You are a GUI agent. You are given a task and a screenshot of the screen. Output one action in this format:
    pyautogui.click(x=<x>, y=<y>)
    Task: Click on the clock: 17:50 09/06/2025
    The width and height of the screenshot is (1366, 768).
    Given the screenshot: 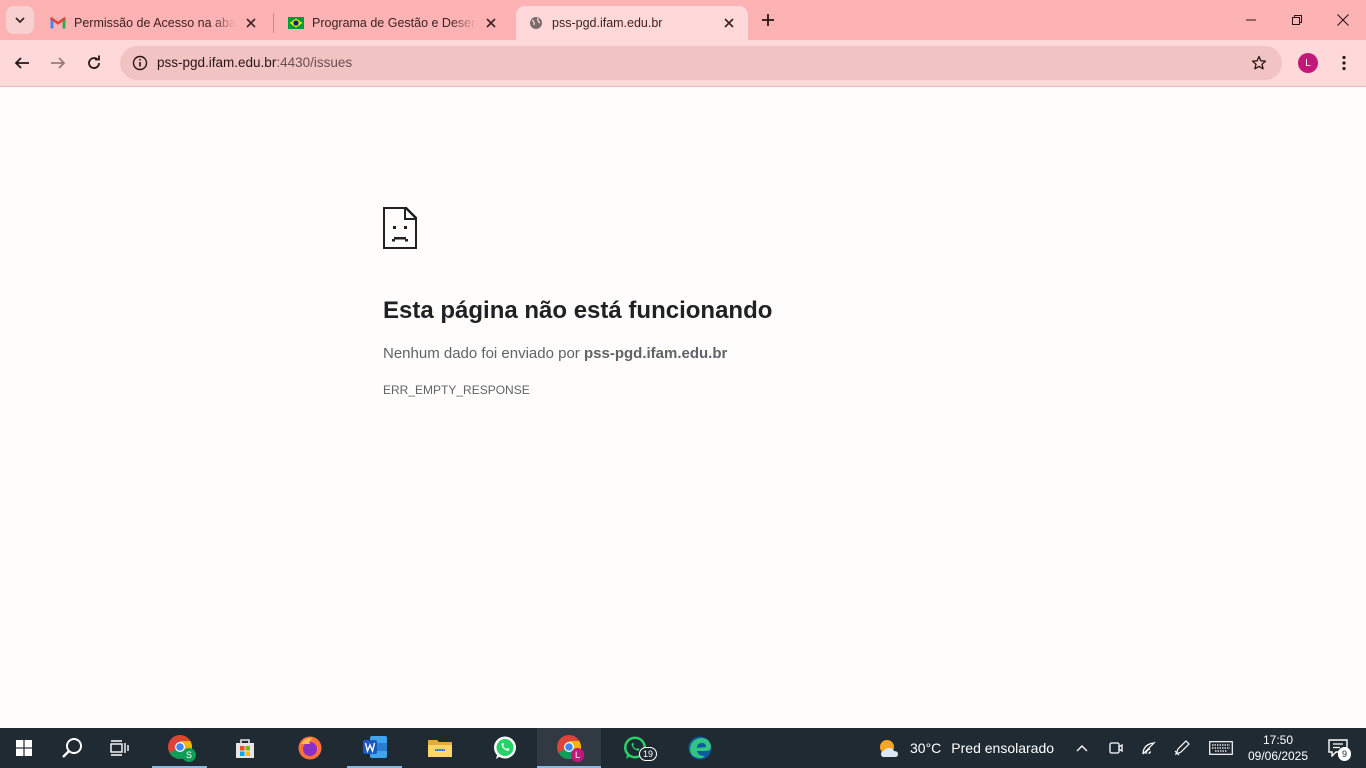 What is the action you would take?
    pyautogui.click(x=1278, y=748)
    